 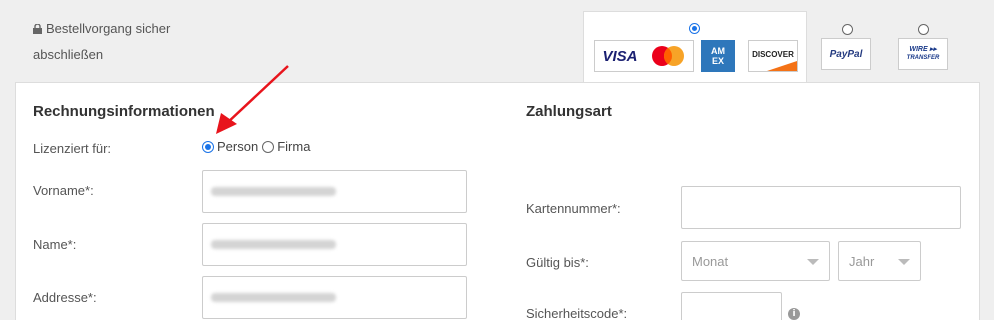 What do you see at coordinates (923, 54) in the screenshot?
I see `wire-transfer-logo: WIRE ▸▸ TRANSFER` at bounding box center [923, 54].